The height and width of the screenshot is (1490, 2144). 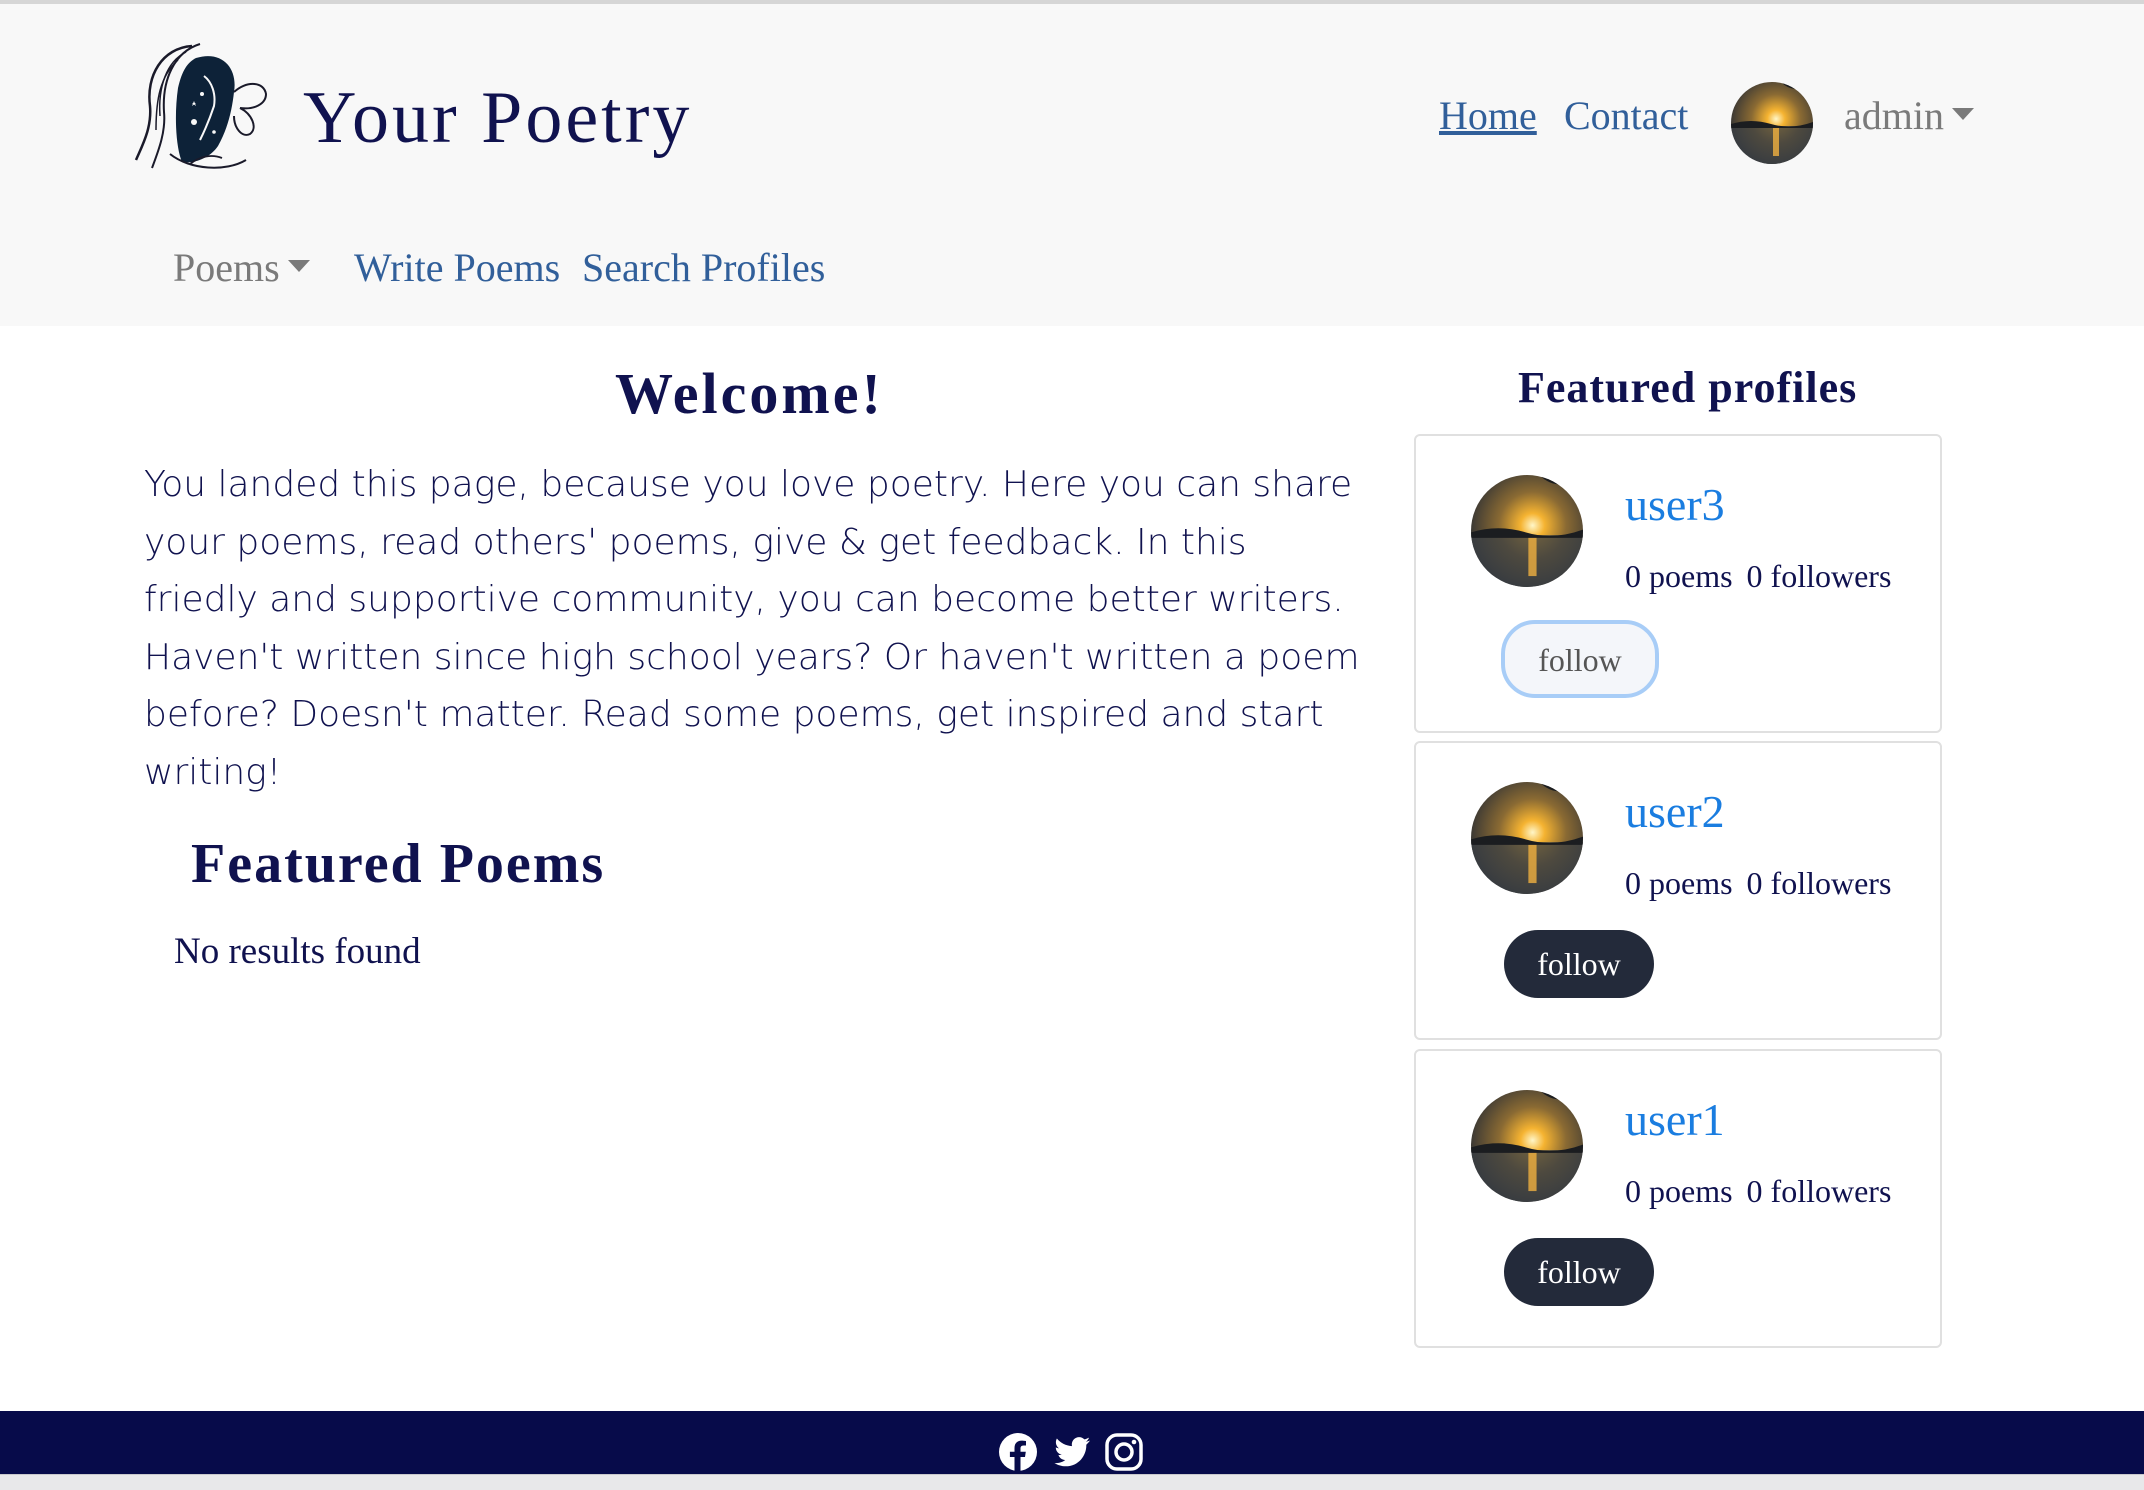 What do you see at coordinates (457, 267) in the screenshot?
I see `write-poems-link: Write Poems` at bounding box center [457, 267].